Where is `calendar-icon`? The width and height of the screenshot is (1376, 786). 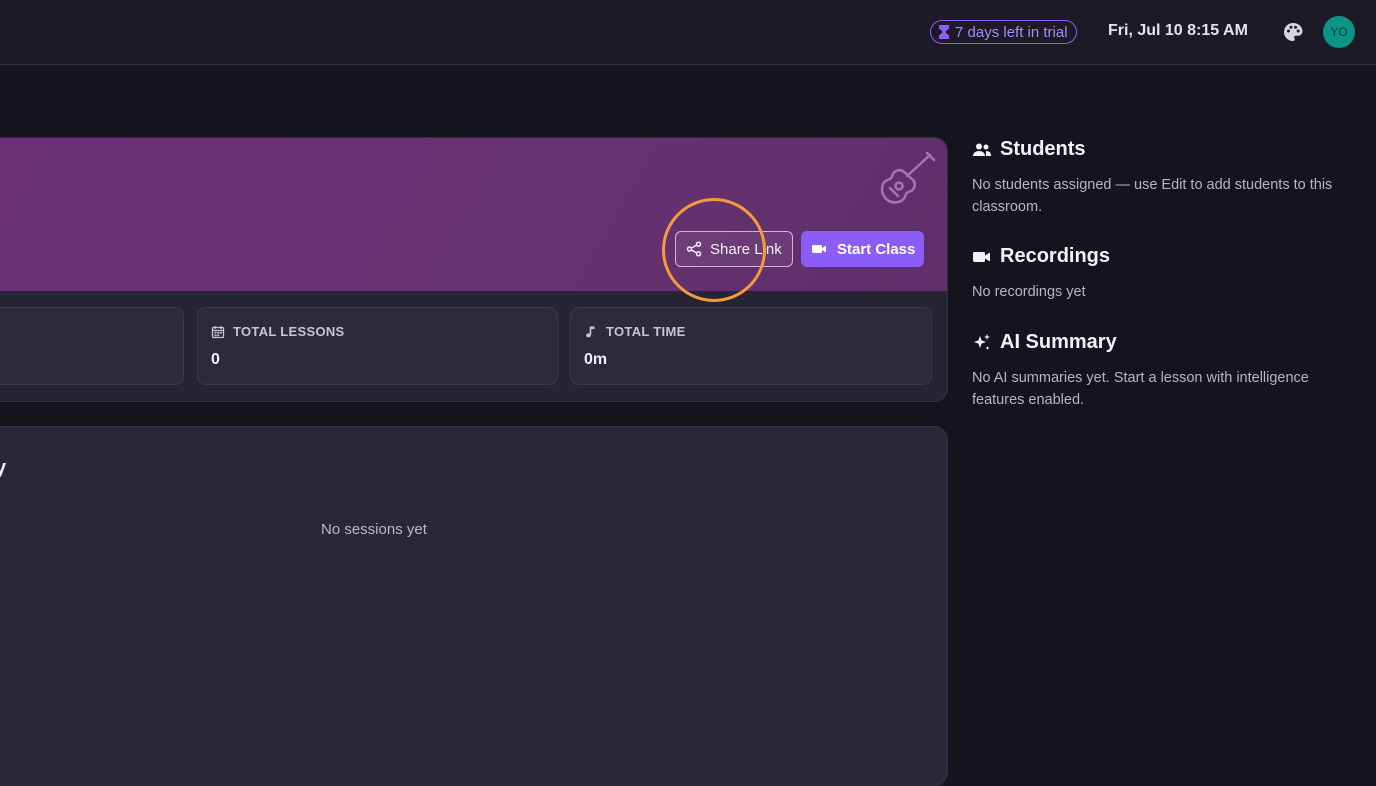
calendar-icon is located at coordinates (218, 331).